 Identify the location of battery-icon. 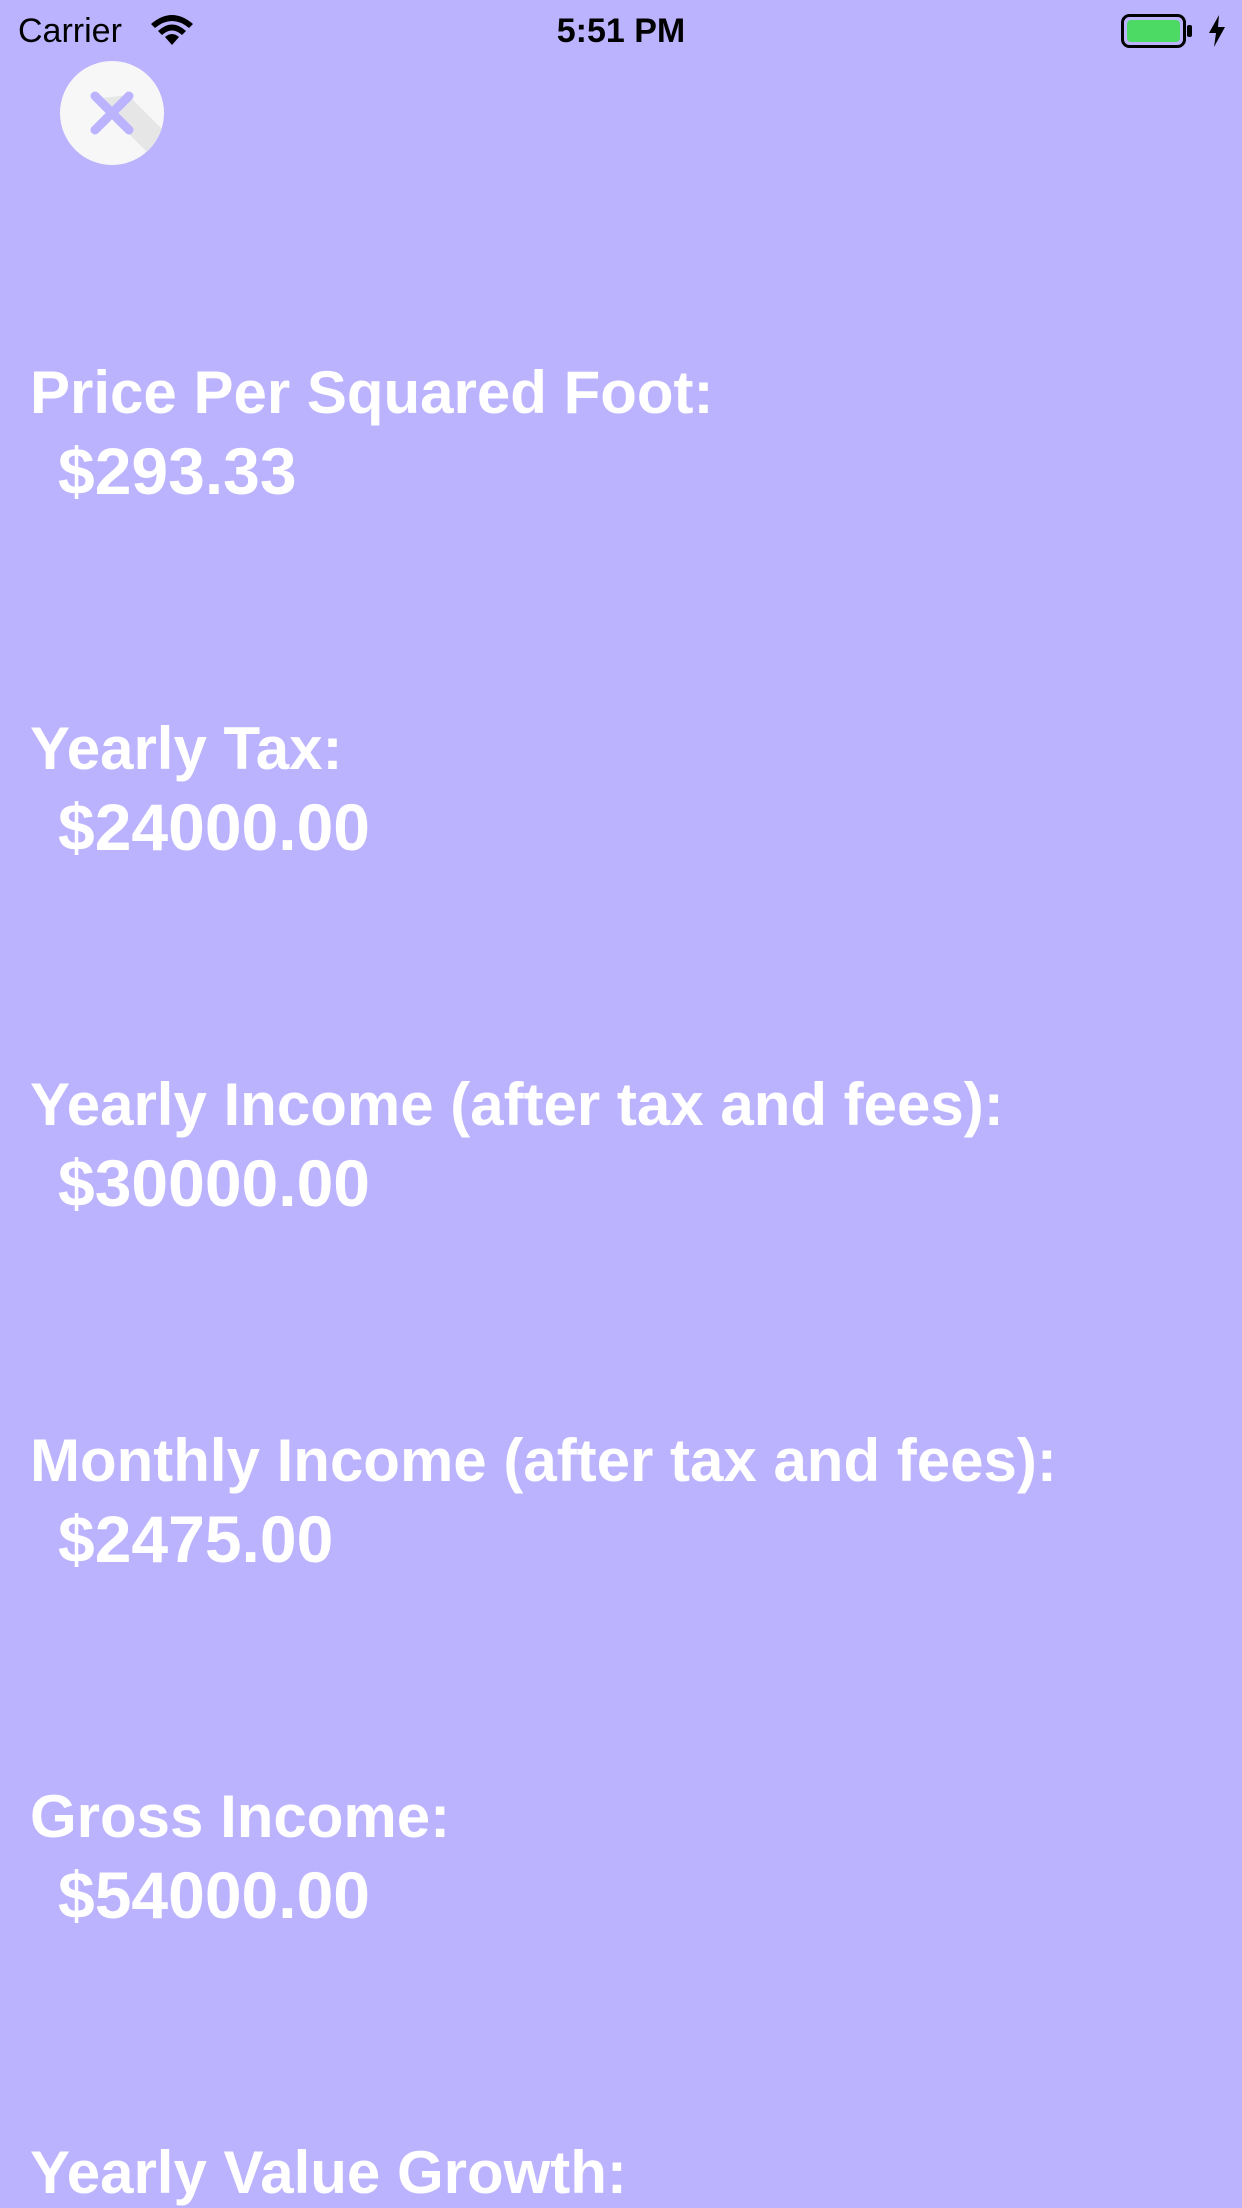
(1156, 31).